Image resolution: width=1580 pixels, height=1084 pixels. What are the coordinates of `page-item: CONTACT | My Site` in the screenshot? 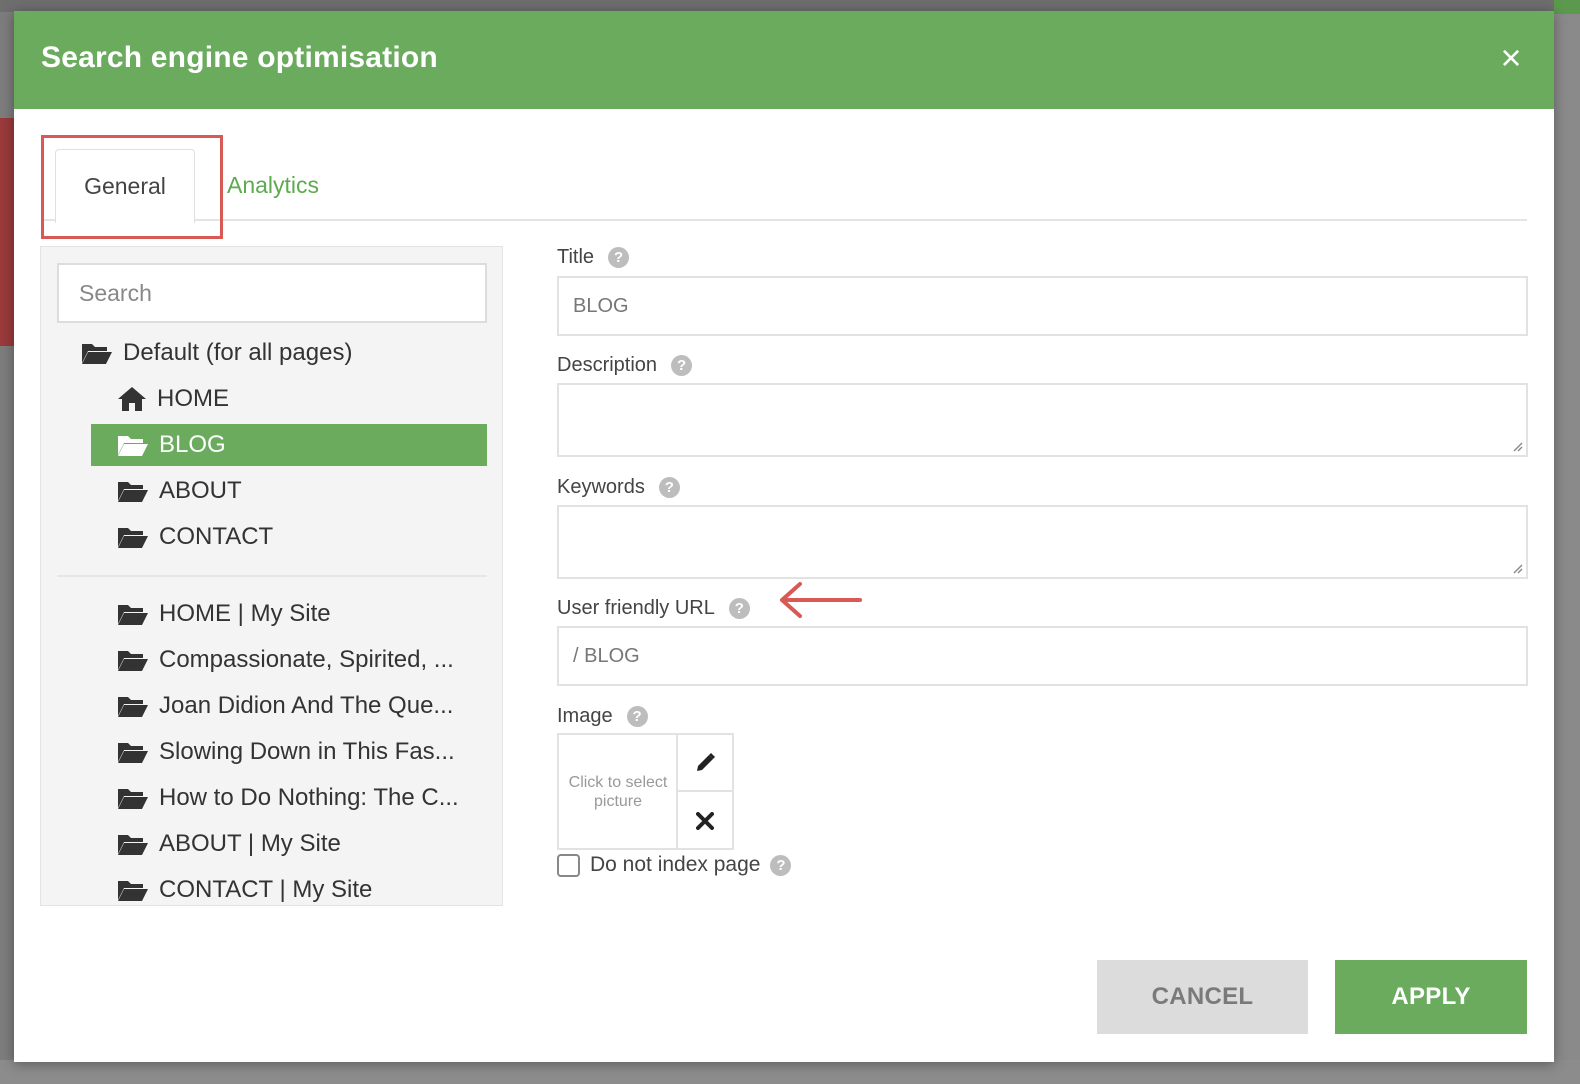 It's located at (245, 887).